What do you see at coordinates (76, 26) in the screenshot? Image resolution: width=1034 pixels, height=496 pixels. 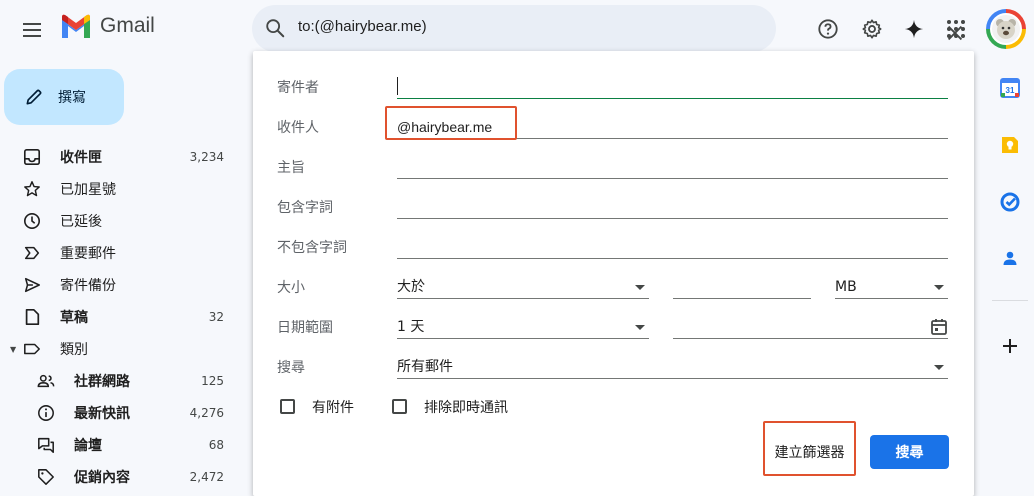 I see `gmail-m-icon` at bounding box center [76, 26].